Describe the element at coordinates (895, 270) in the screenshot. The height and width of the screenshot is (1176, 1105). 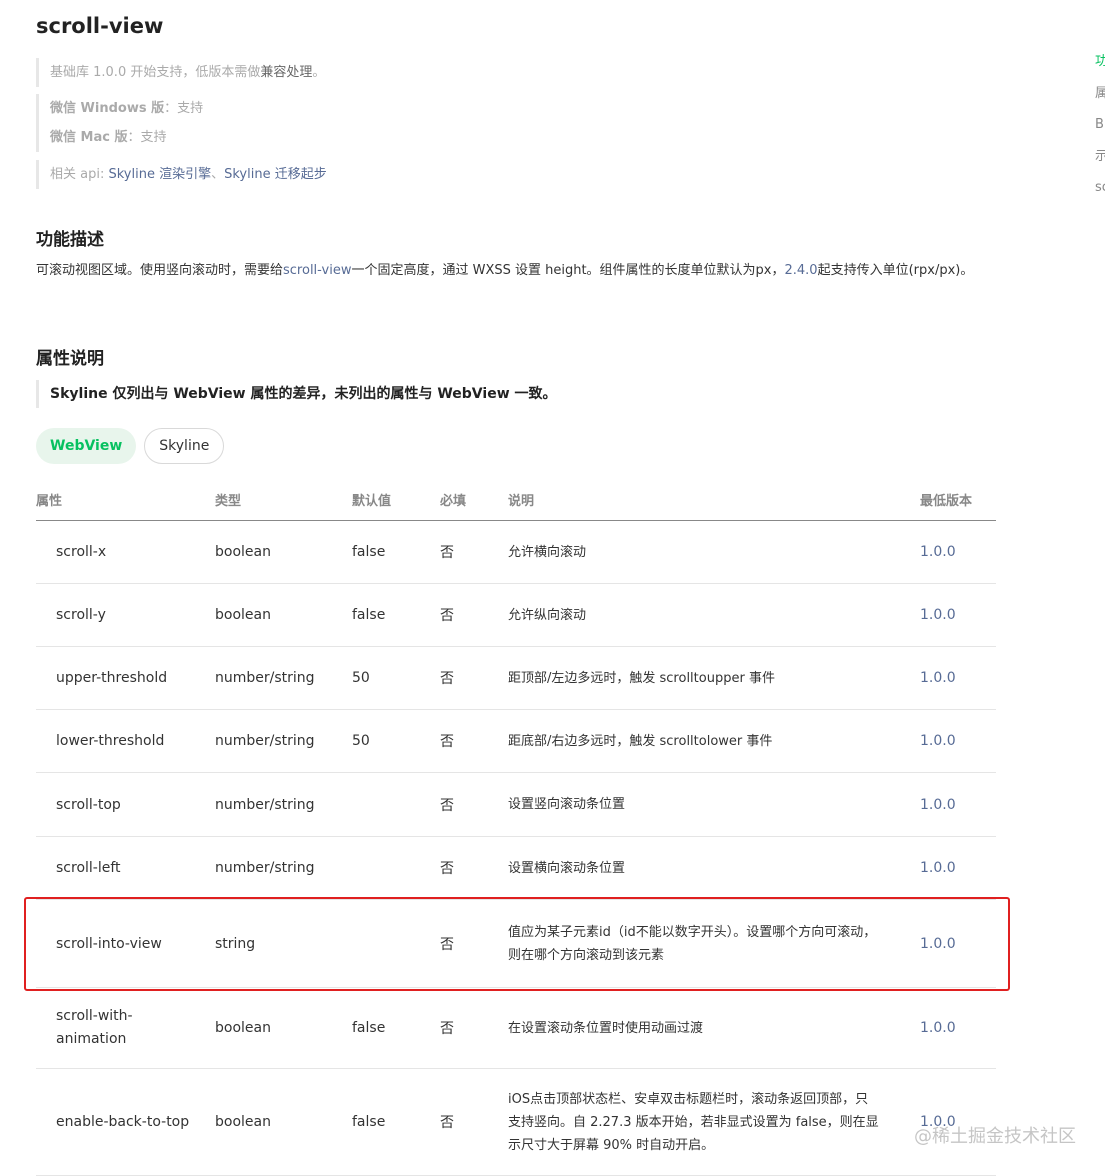
I see `desc-part3: 起支持传入单位(rpx/px)。` at that location.